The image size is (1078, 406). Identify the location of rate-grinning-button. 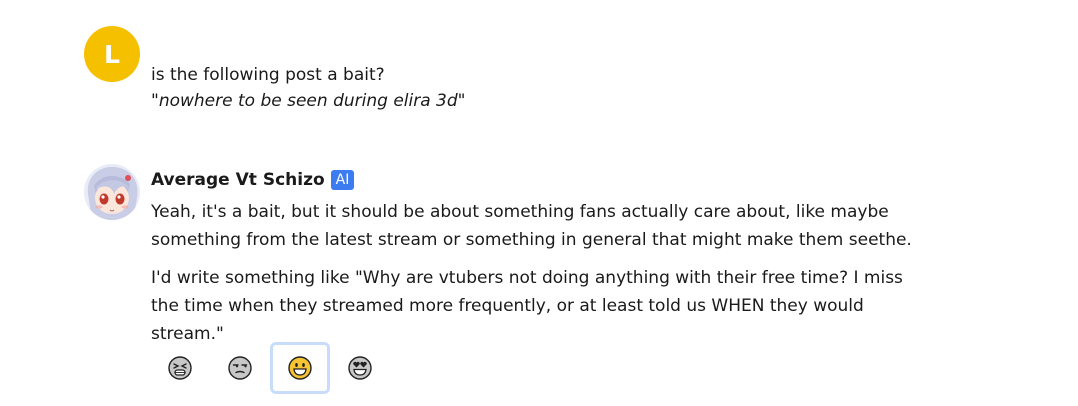
(300, 368).